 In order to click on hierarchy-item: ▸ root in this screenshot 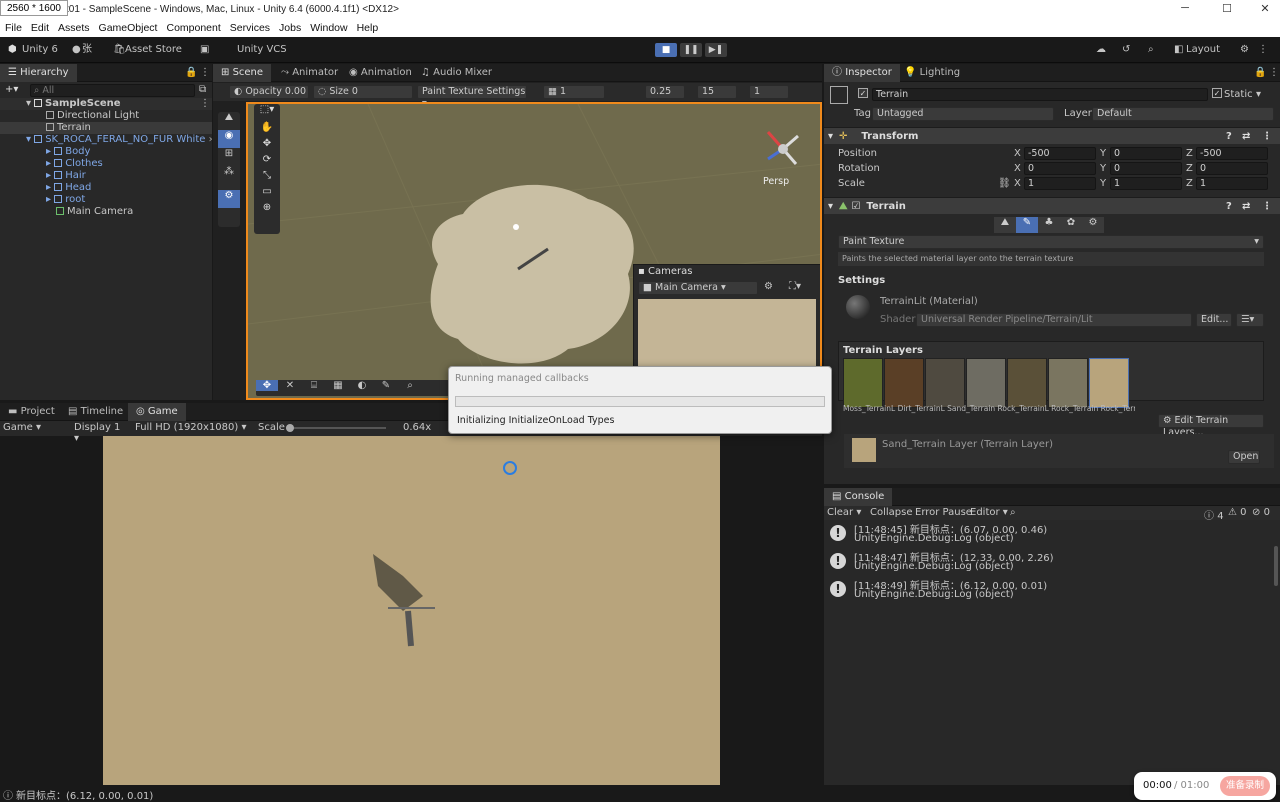, I will do `click(65, 200)`.